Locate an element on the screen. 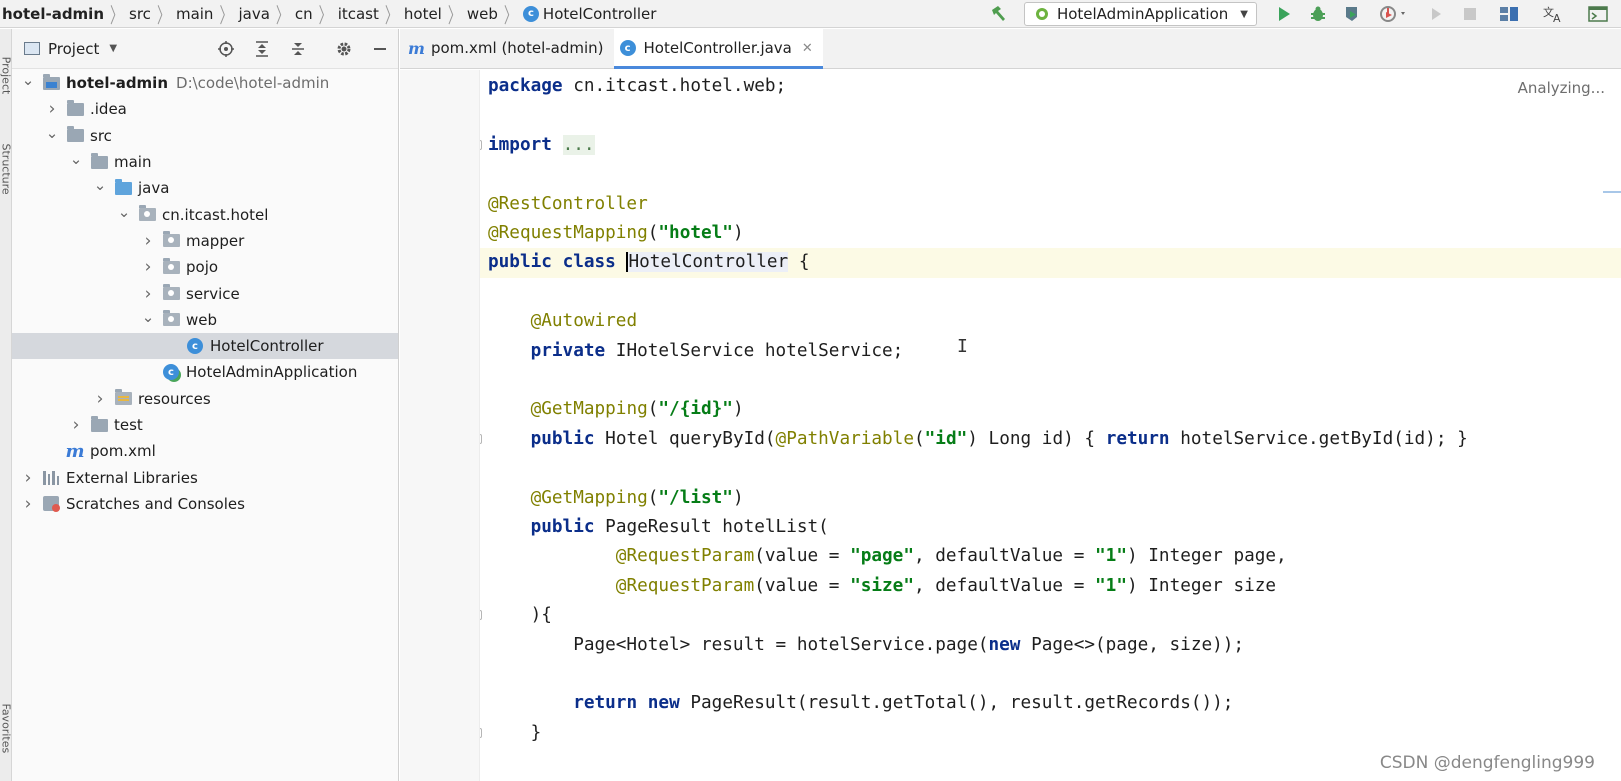 The height and width of the screenshot is (781, 1621). tree-item: ⌄ hotel-admin D:\code\hotel-admin is located at coordinates (205, 83).